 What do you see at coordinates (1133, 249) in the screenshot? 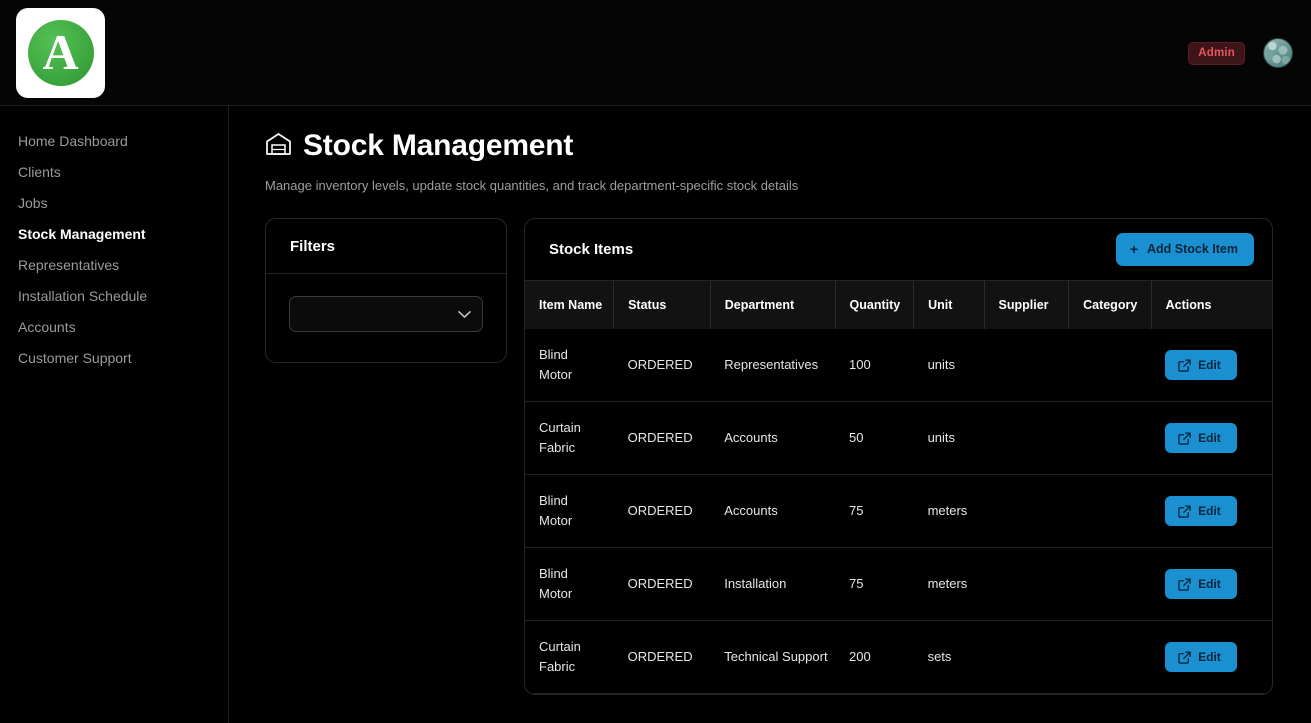
I see `plus-icon: +` at bounding box center [1133, 249].